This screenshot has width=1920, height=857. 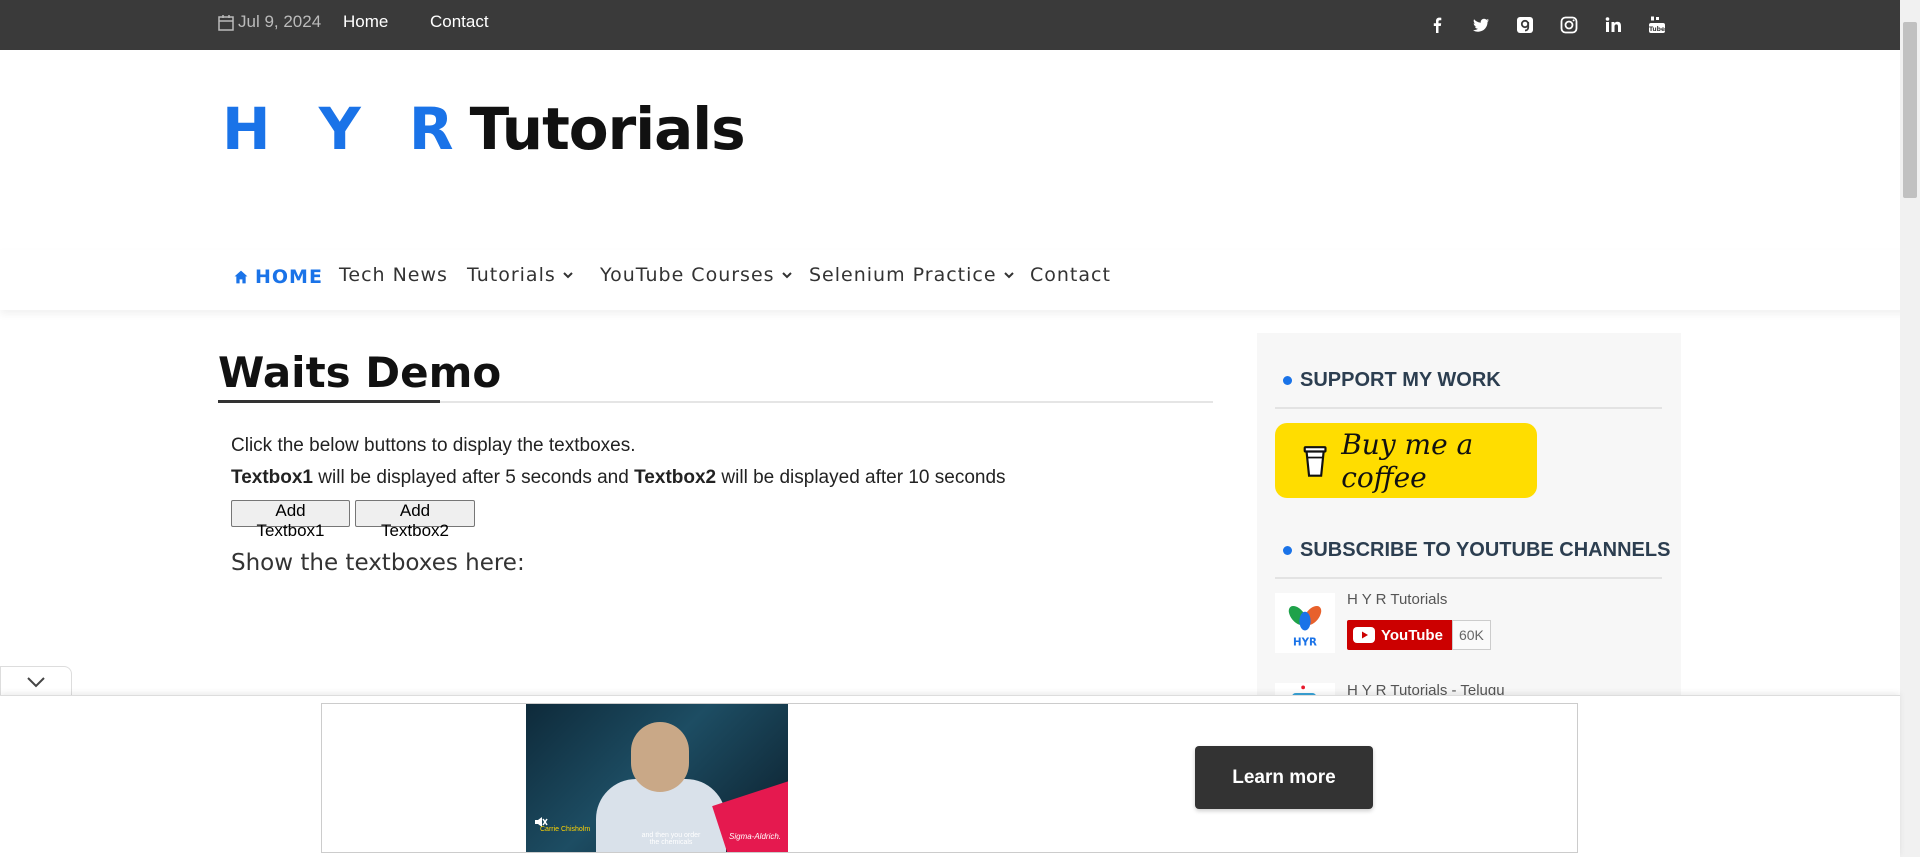 I want to click on nav-item-contact: Contact, so click(x=1070, y=275).